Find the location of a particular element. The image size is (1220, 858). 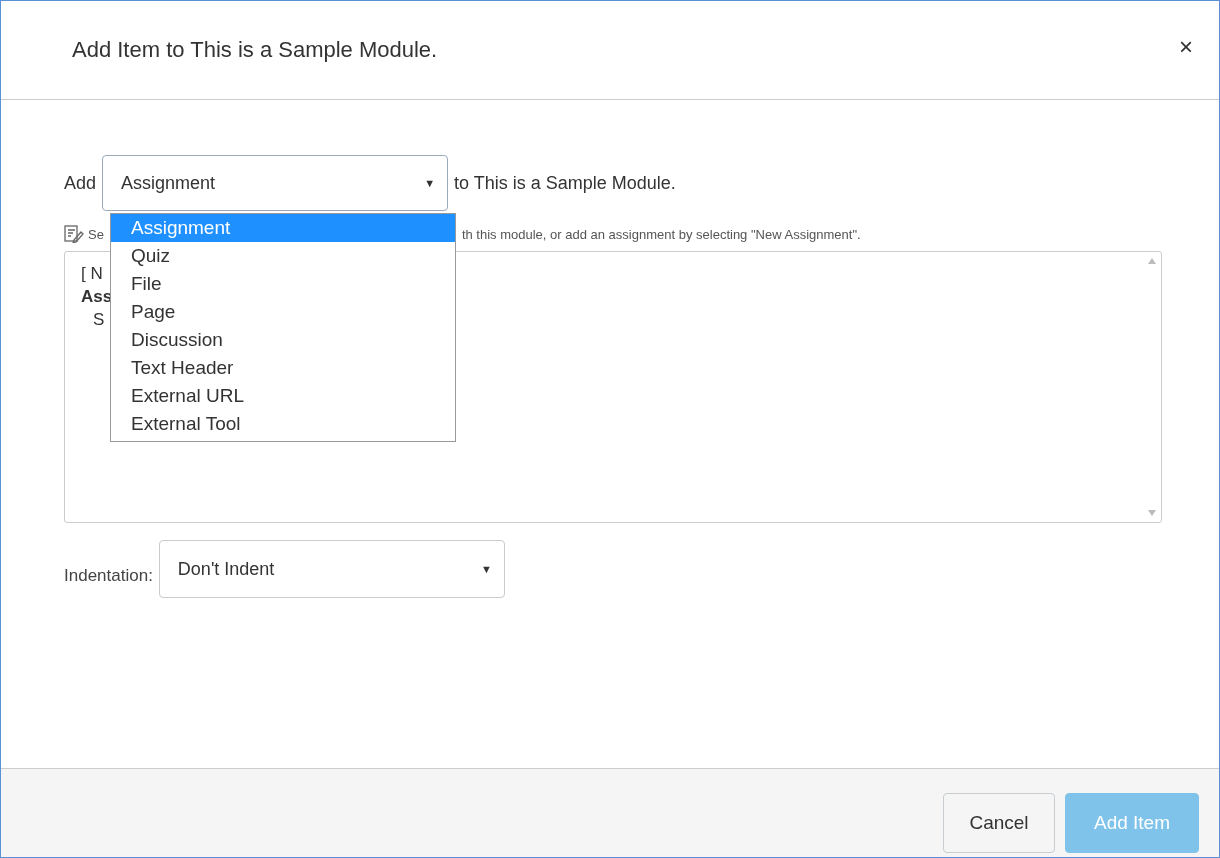

list-item: S is located at coordinates (99, 319).